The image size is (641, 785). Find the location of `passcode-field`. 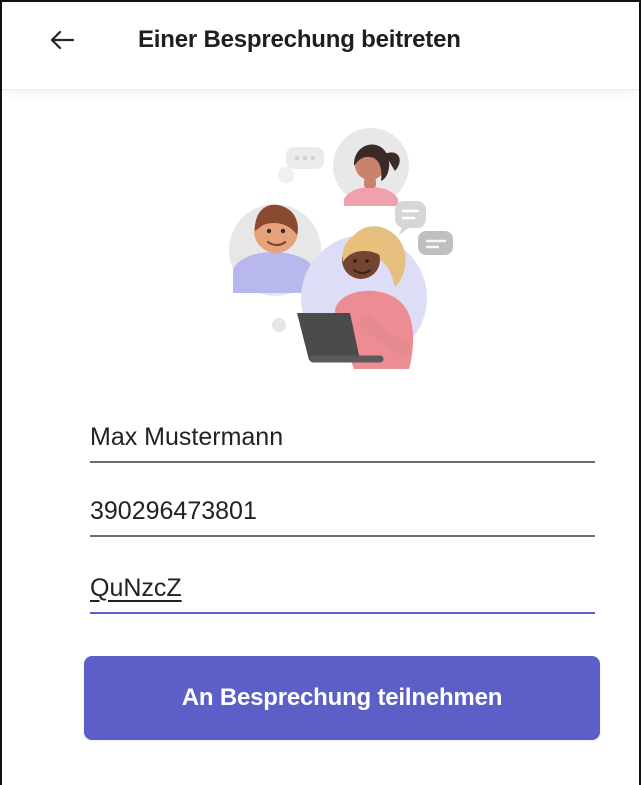

passcode-field is located at coordinates (342, 589).